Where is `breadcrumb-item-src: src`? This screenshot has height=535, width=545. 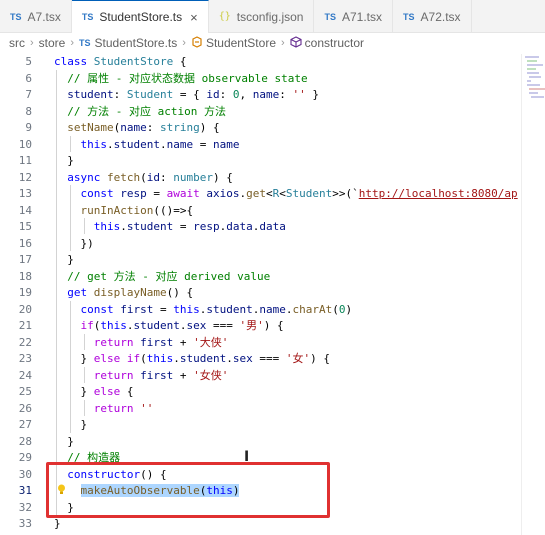 breadcrumb-item-src: src is located at coordinates (17, 43).